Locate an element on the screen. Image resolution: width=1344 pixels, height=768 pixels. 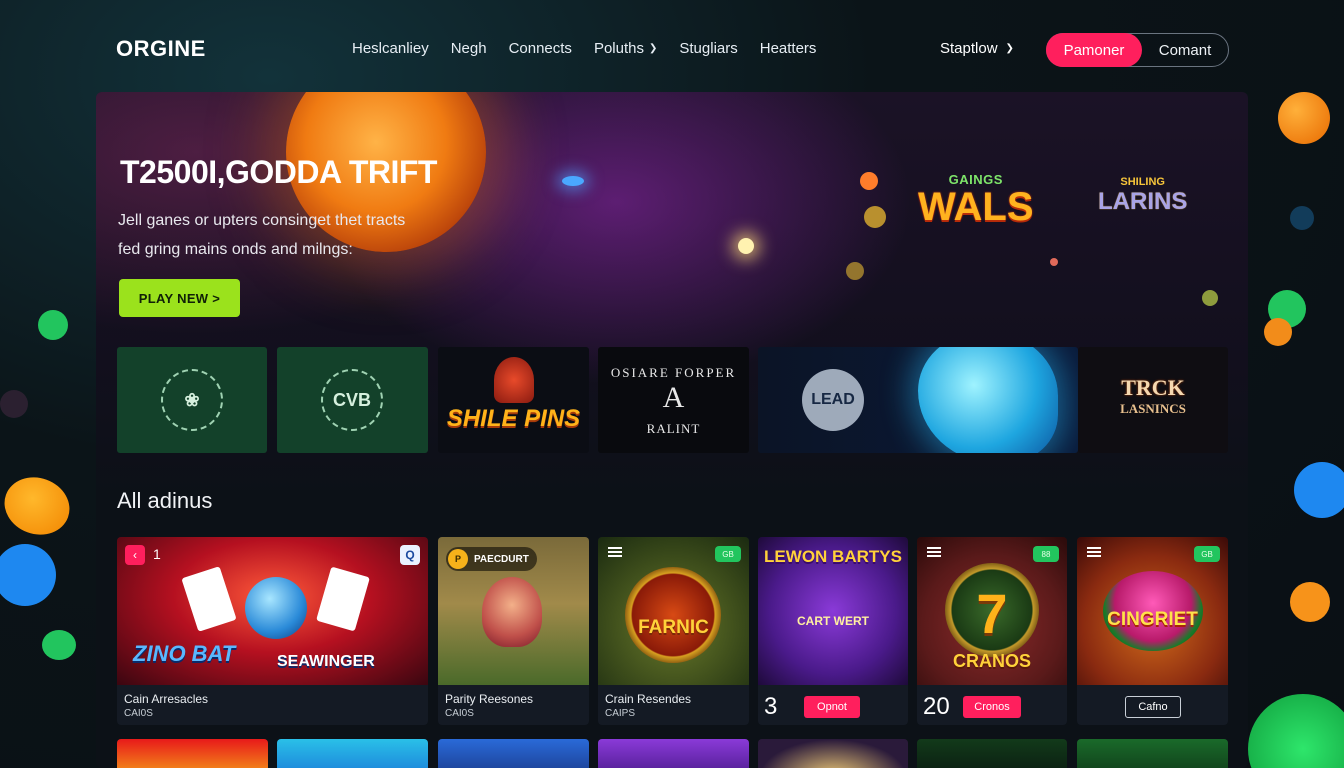
coin-icon: P is located at coordinates (458, 559).